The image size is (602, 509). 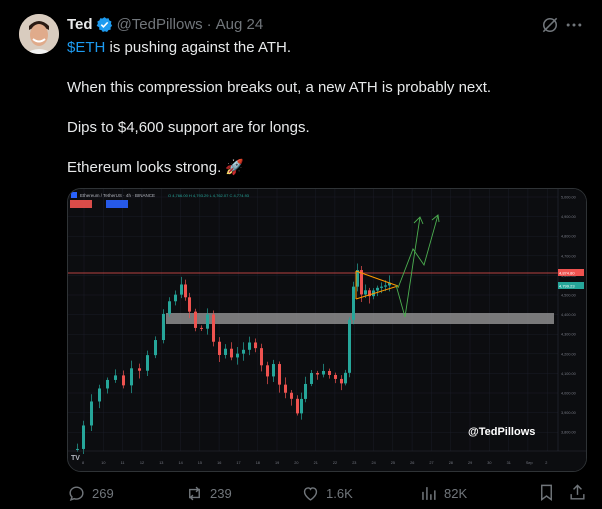 What do you see at coordinates (296, 463) in the screenshot?
I see `x-tick-label: 20` at bounding box center [296, 463].